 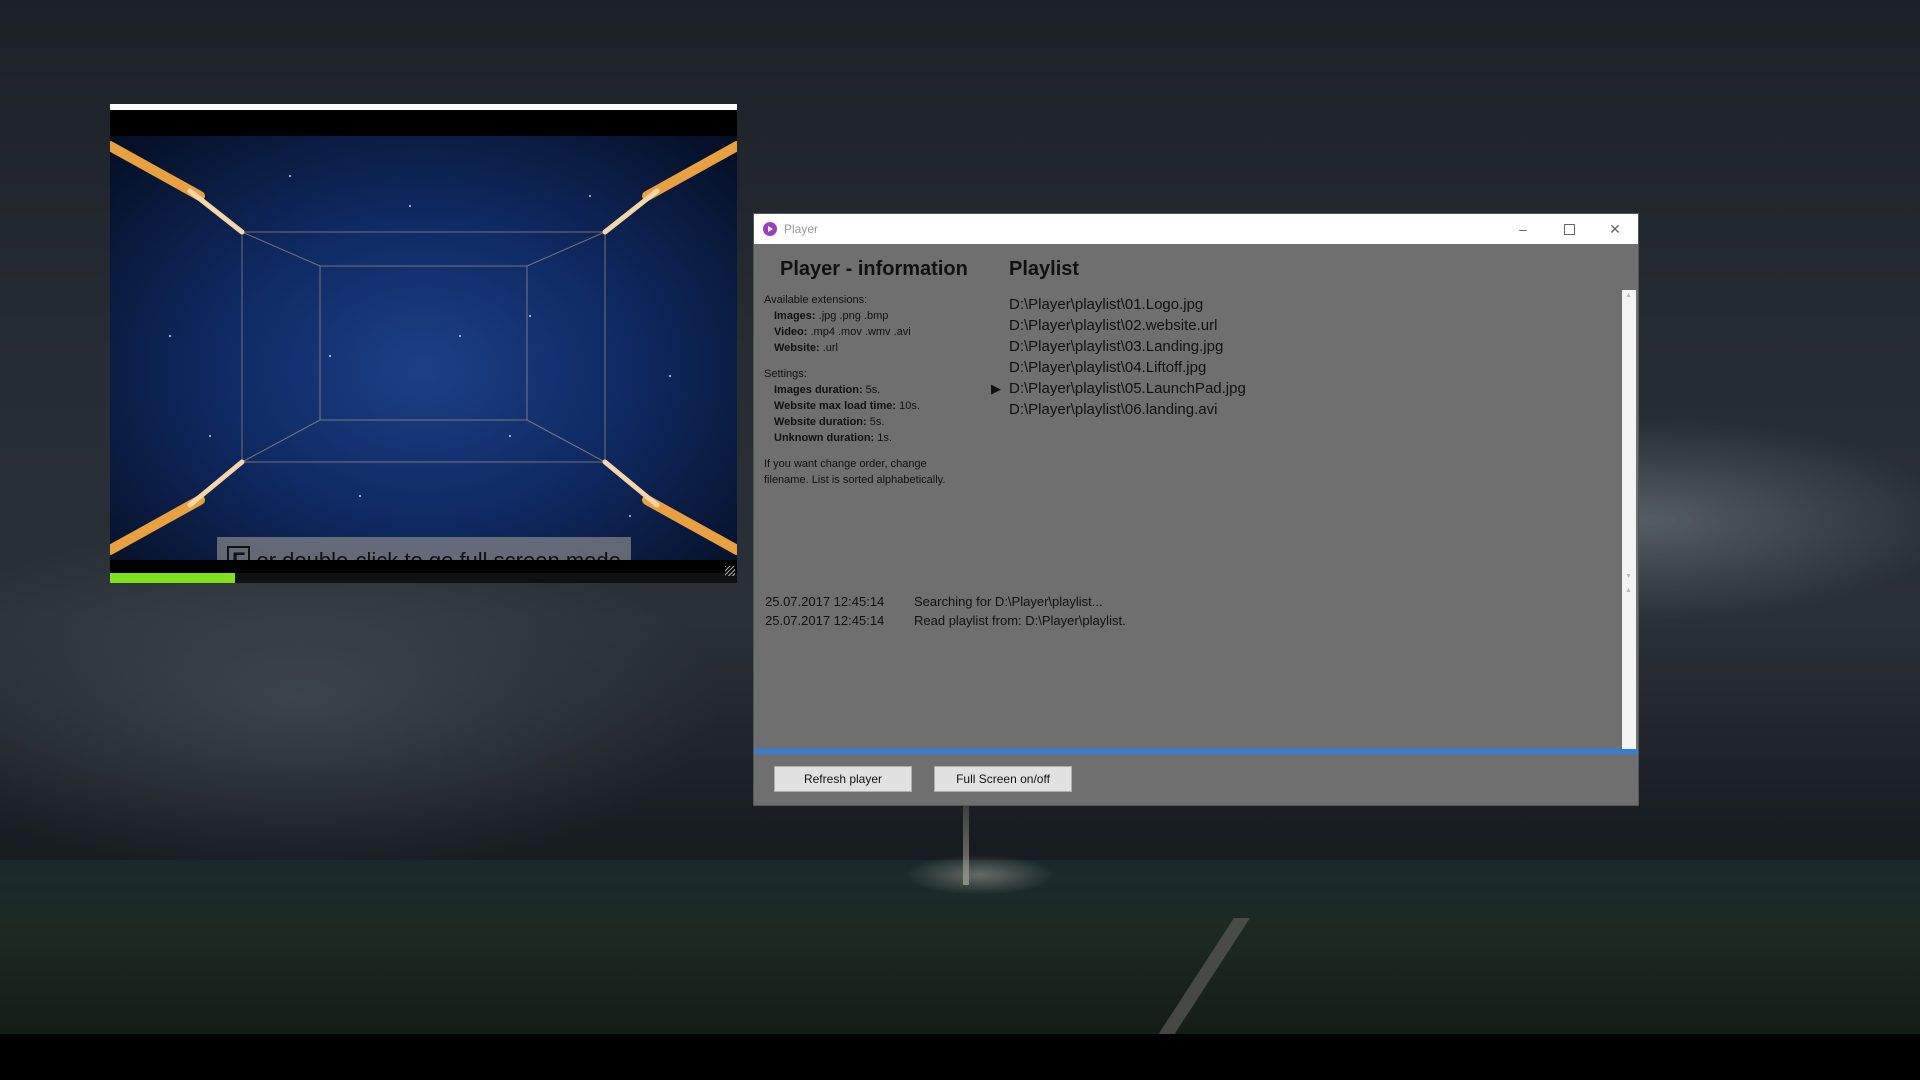 What do you see at coordinates (842, 332) in the screenshot?
I see `extension-video: Video: .mp4 .mov .wmv .avi` at bounding box center [842, 332].